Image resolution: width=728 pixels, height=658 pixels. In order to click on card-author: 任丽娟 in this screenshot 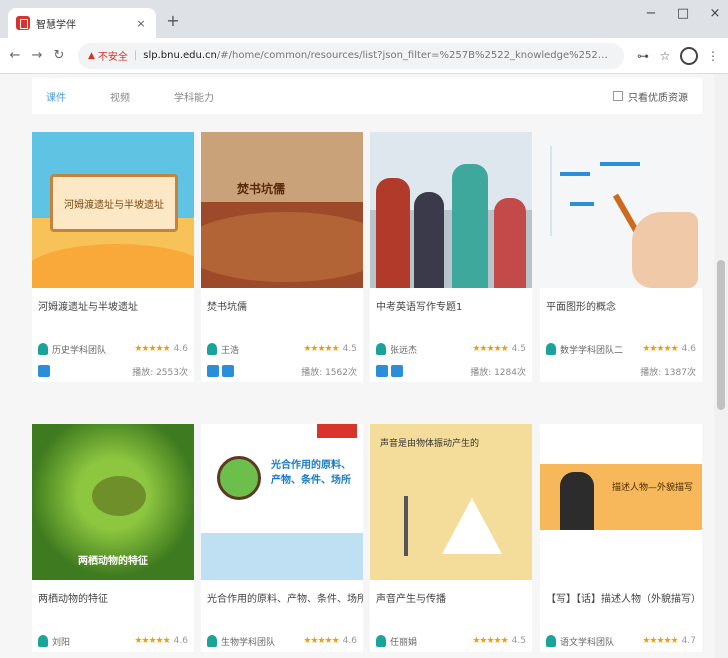, I will do `click(431, 641)`.